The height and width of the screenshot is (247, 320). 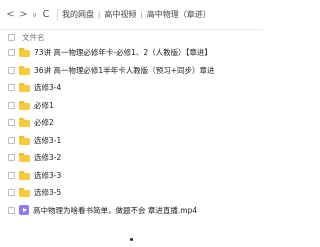 I want to click on list-item: 高中物理为啥看书简单，做题不会 章进直播.mp4, so click(x=131, y=211).